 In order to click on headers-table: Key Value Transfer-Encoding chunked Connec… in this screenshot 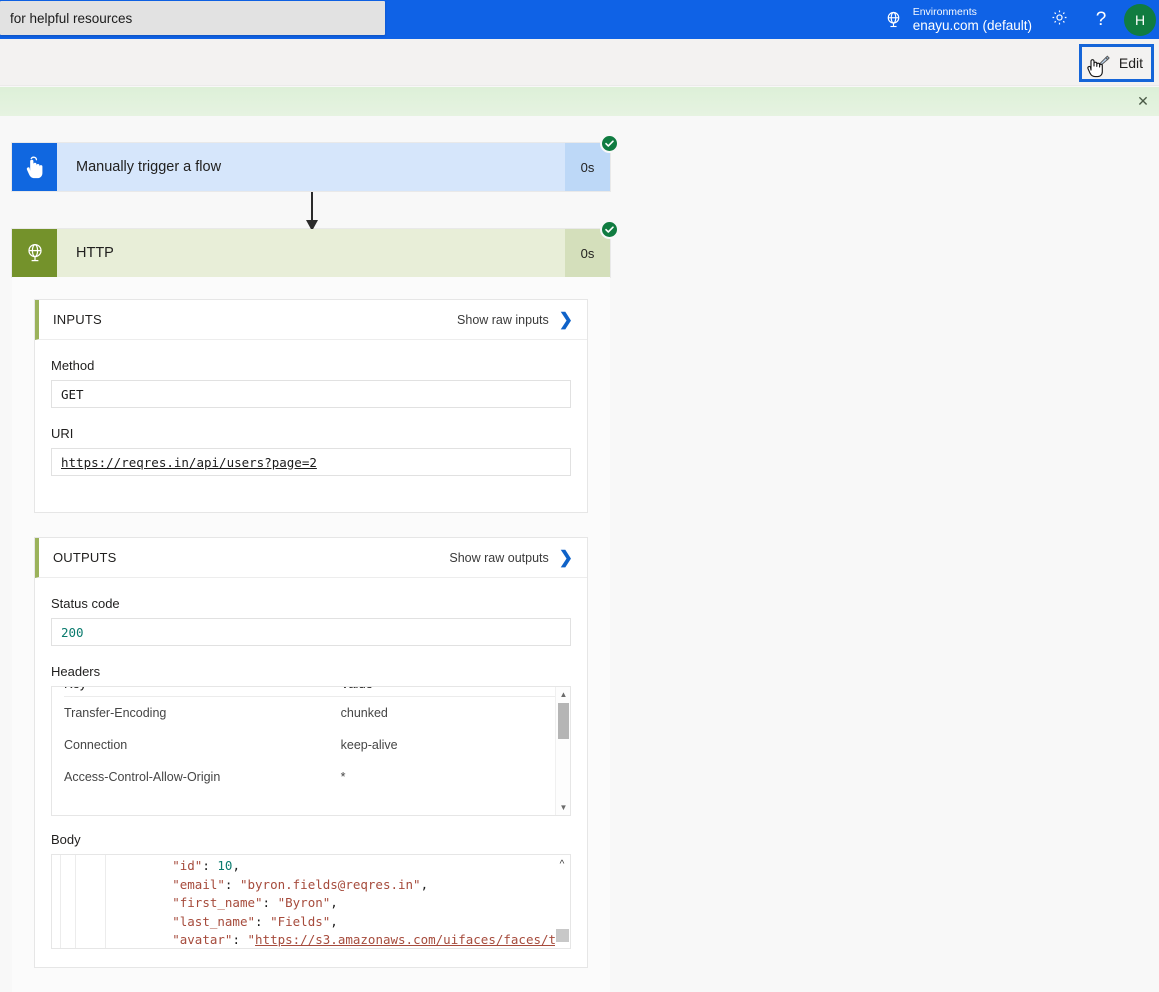, I will do `click(311, 740)`.